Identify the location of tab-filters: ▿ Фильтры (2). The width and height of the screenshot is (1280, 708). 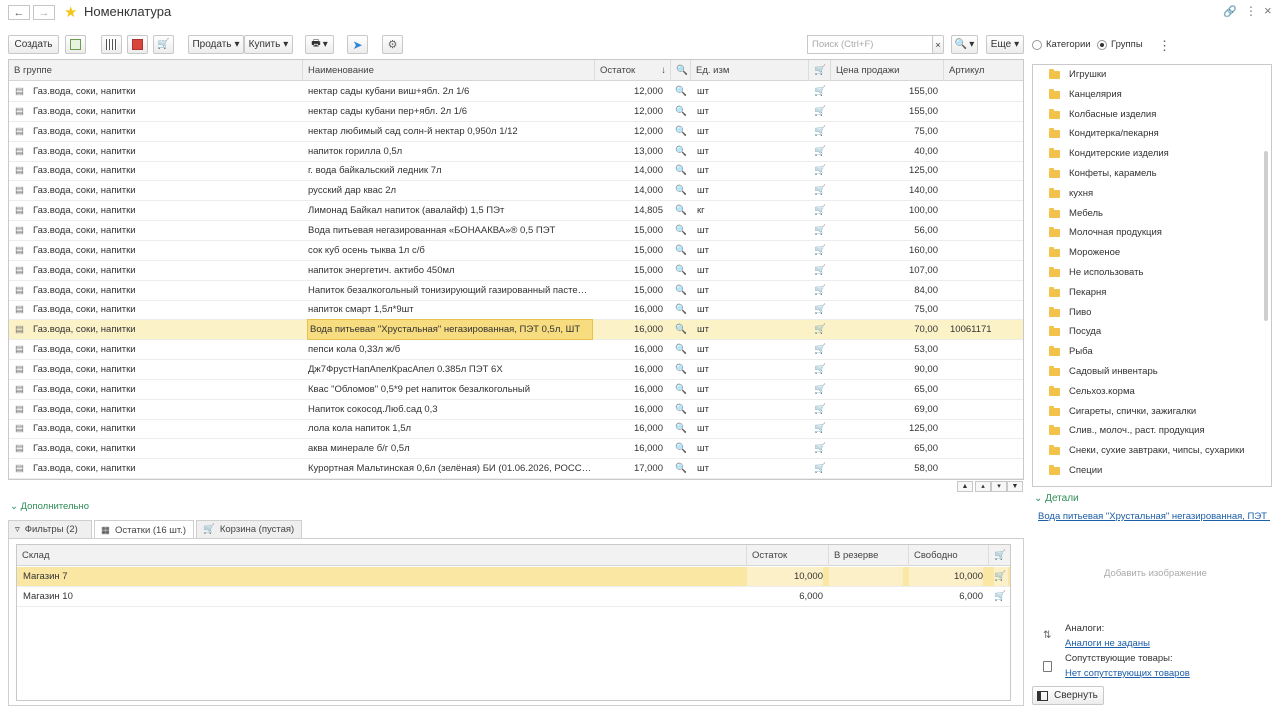
(50, 529).